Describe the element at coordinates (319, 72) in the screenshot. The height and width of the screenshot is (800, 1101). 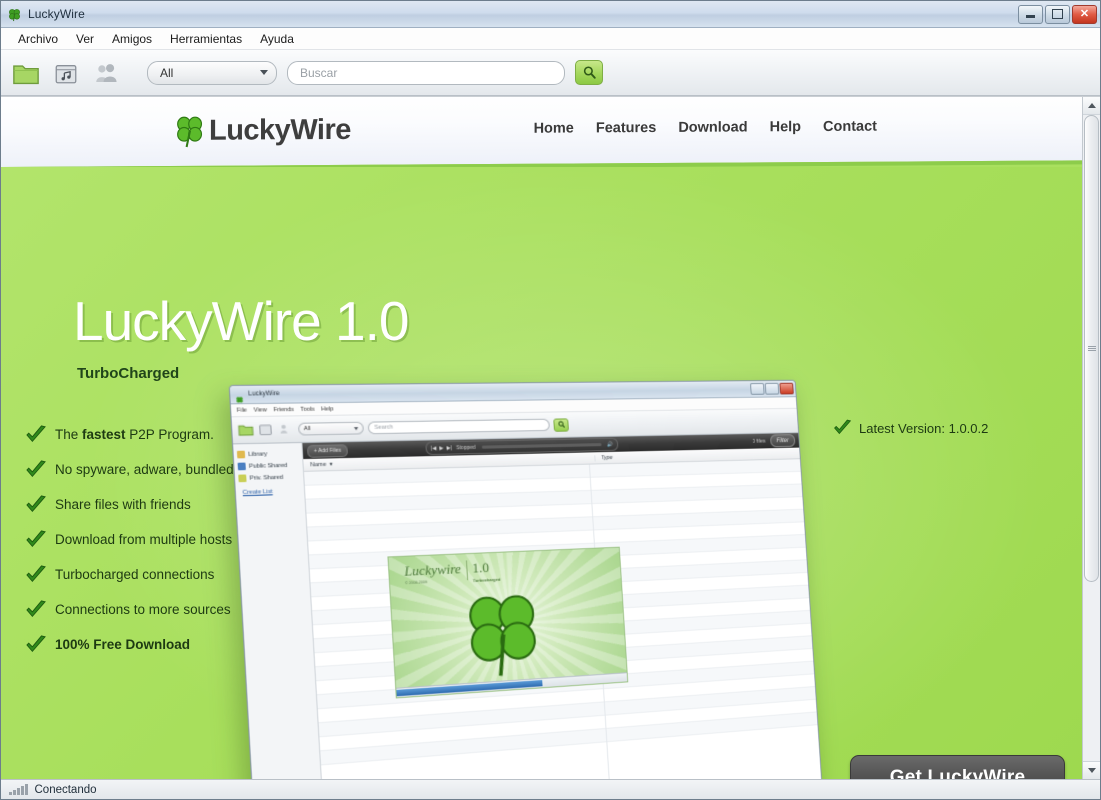
I see `search-placeholder: Buscar` at that location.